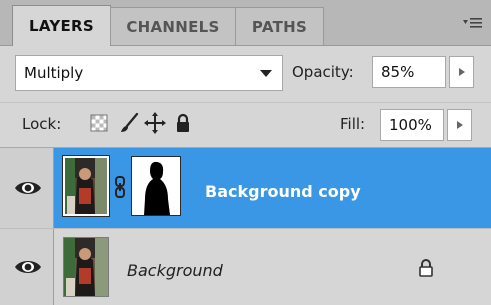 The height and width of the screenshot is (305, 491). I want to click on fill-value: 100%, so click(410, 125).